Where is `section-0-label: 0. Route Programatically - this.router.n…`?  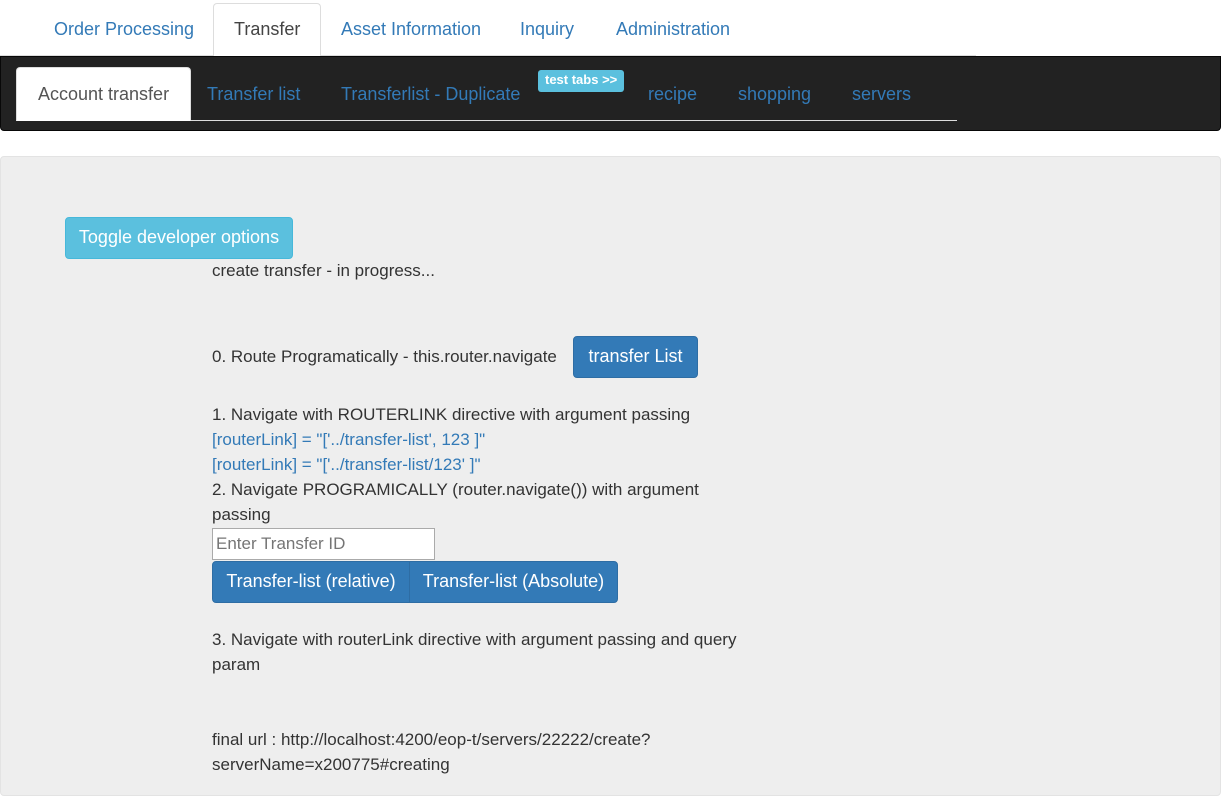 section-0-label: 0. Route Programatically - this.router.n… is located at coordinates (384, 356).